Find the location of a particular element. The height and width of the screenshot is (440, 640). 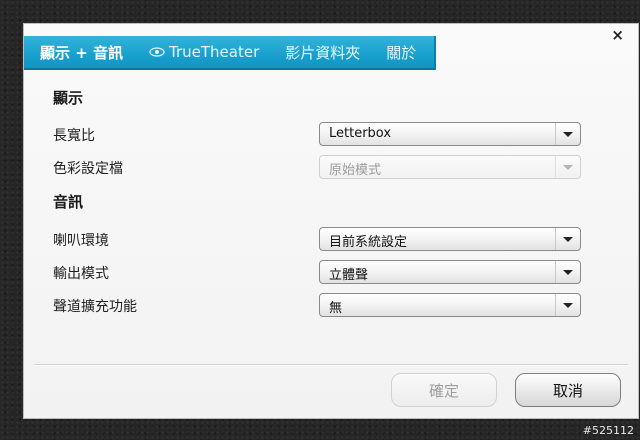

watermark: #525112 is located at coordinates (608, 430).